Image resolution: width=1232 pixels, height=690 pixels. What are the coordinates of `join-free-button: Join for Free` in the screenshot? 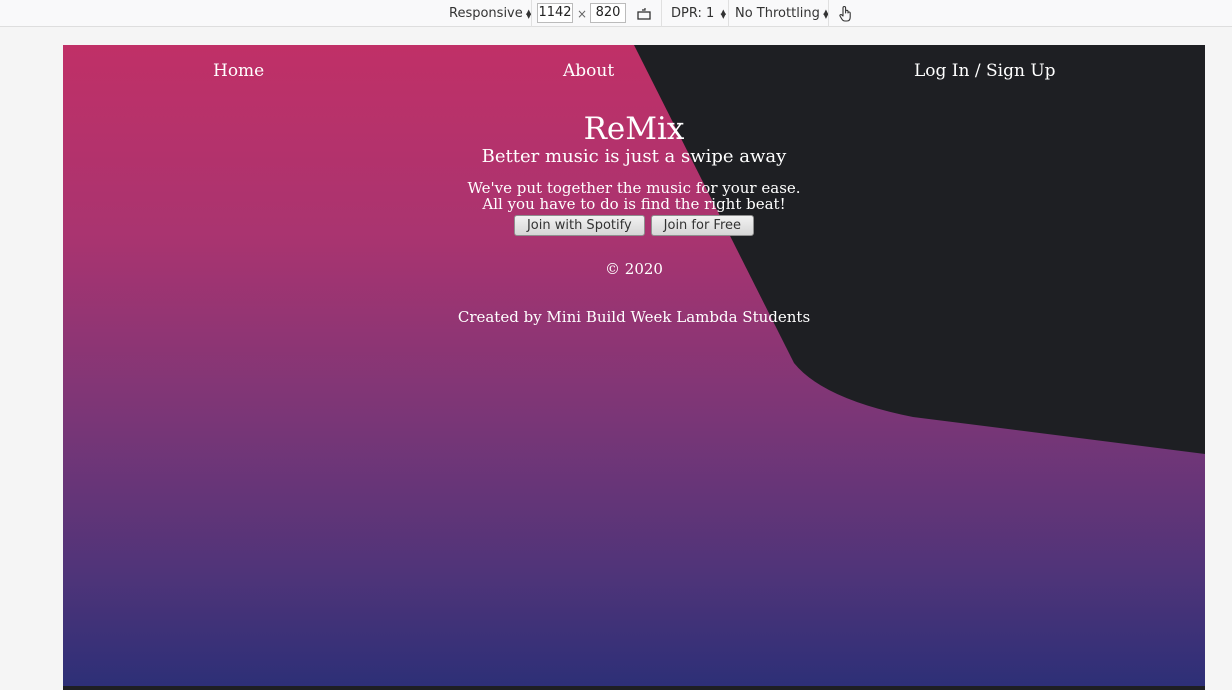 It's located at (702, 225).